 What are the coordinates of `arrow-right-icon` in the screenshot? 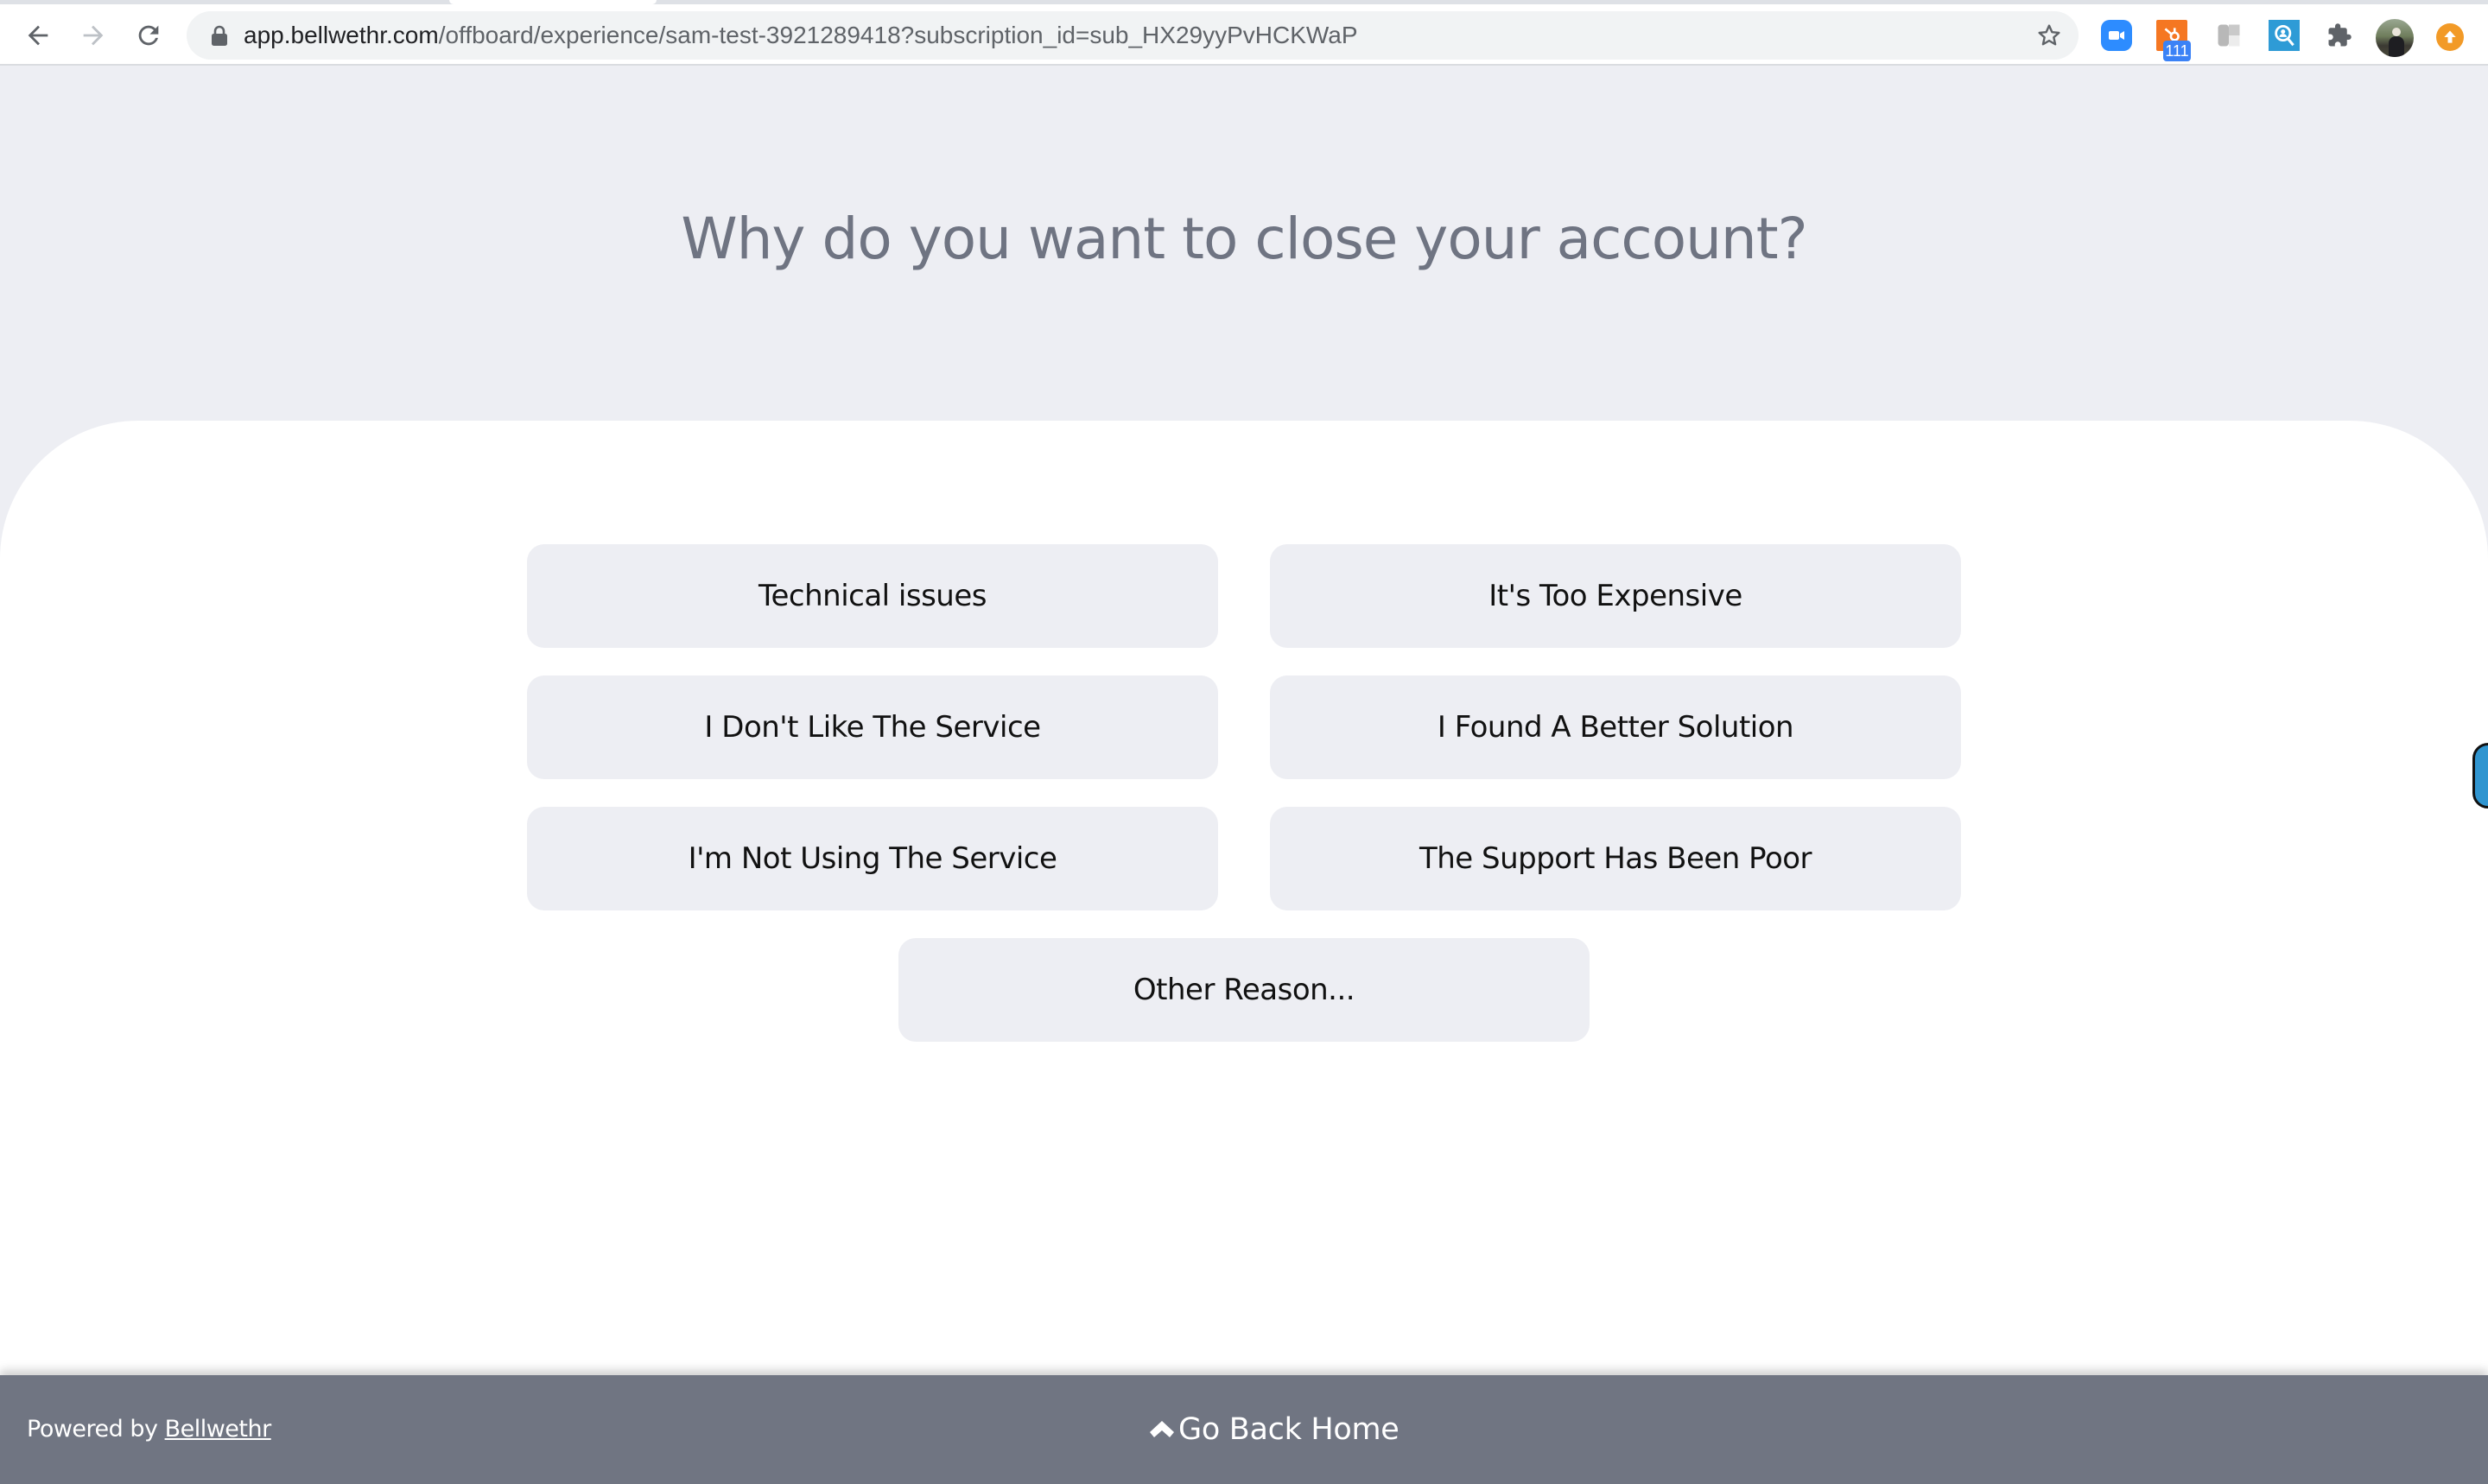 It's located at (93, 35).